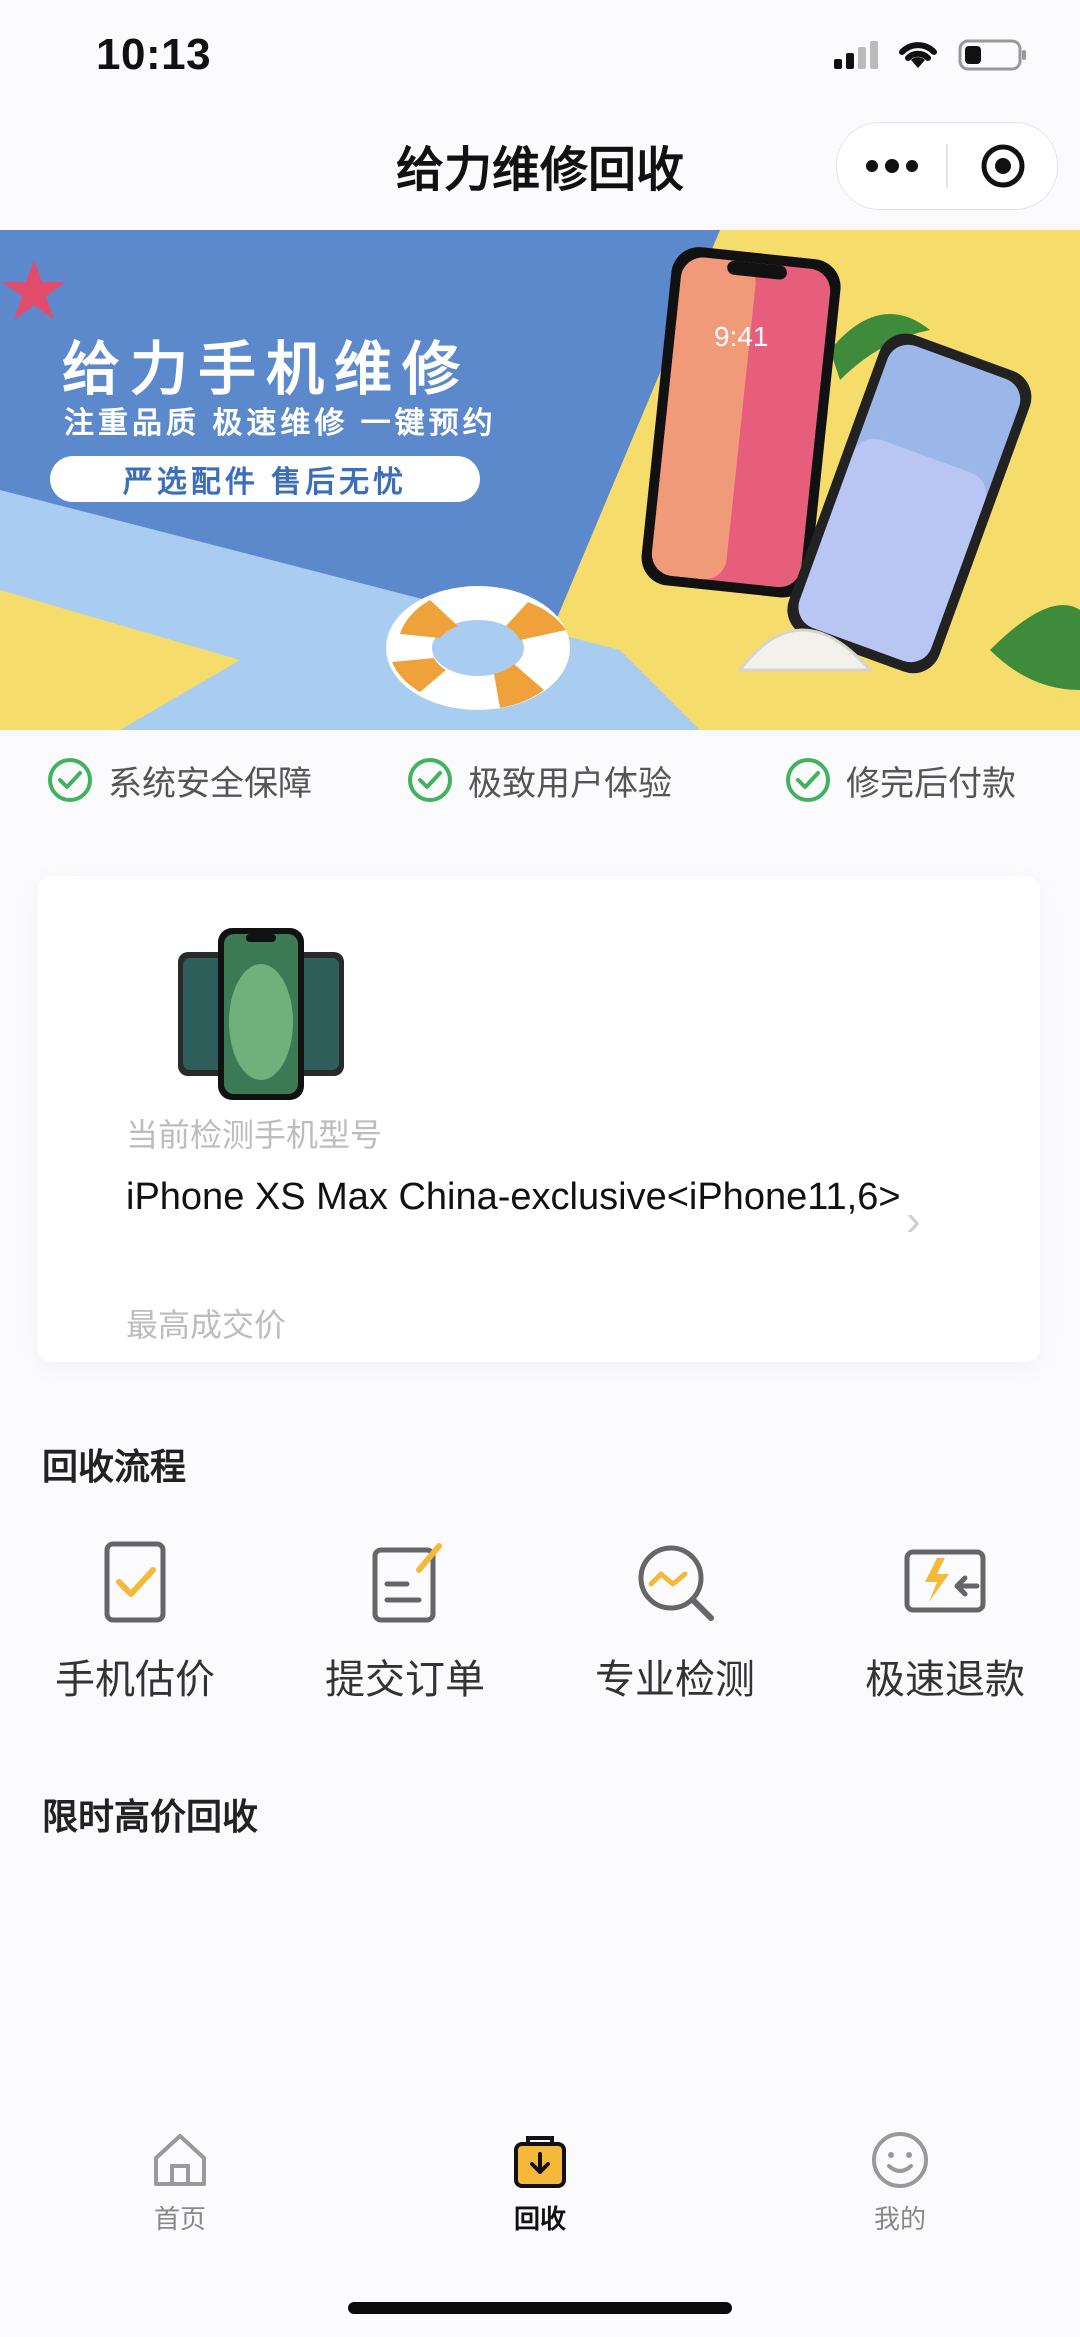 Image resolution: width=1080 pixels, height=2337 pixels. I want to click on price-label: 最高成交价, so click(206, 1325).